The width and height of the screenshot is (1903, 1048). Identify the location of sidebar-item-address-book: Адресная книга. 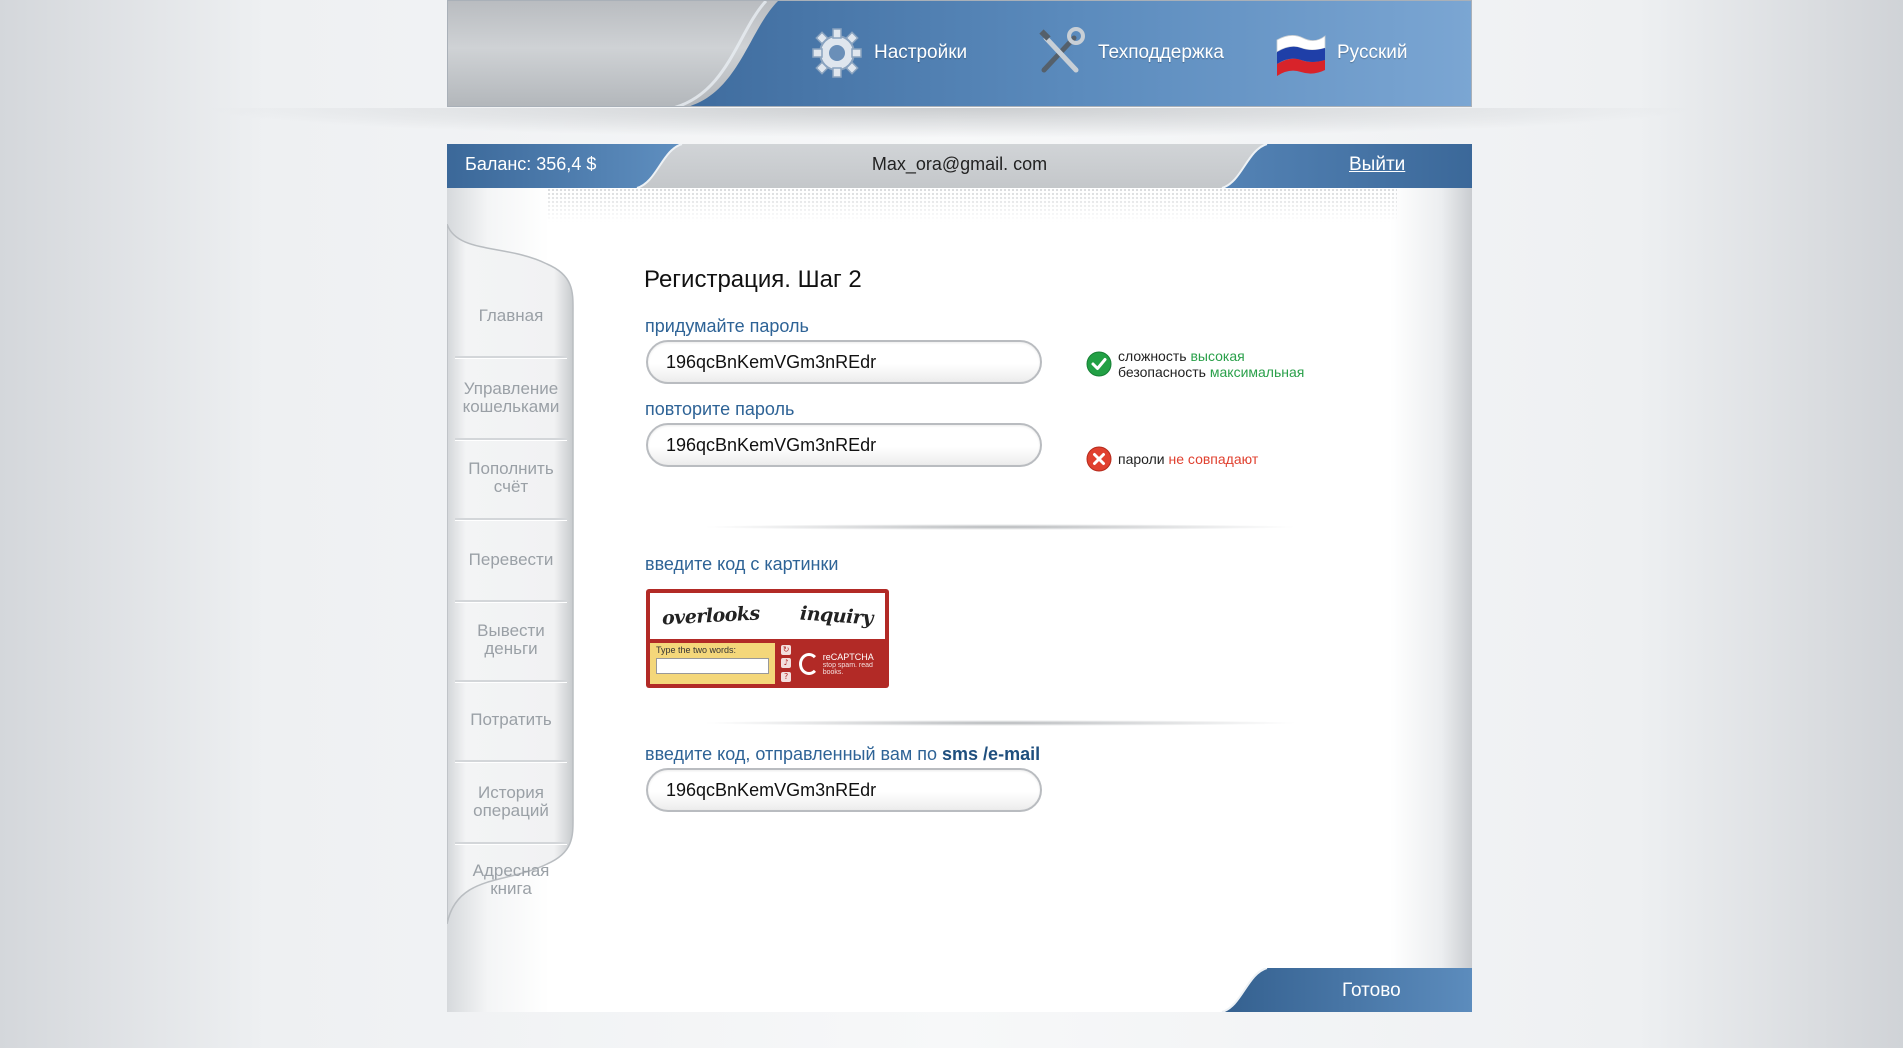
(511, 880).